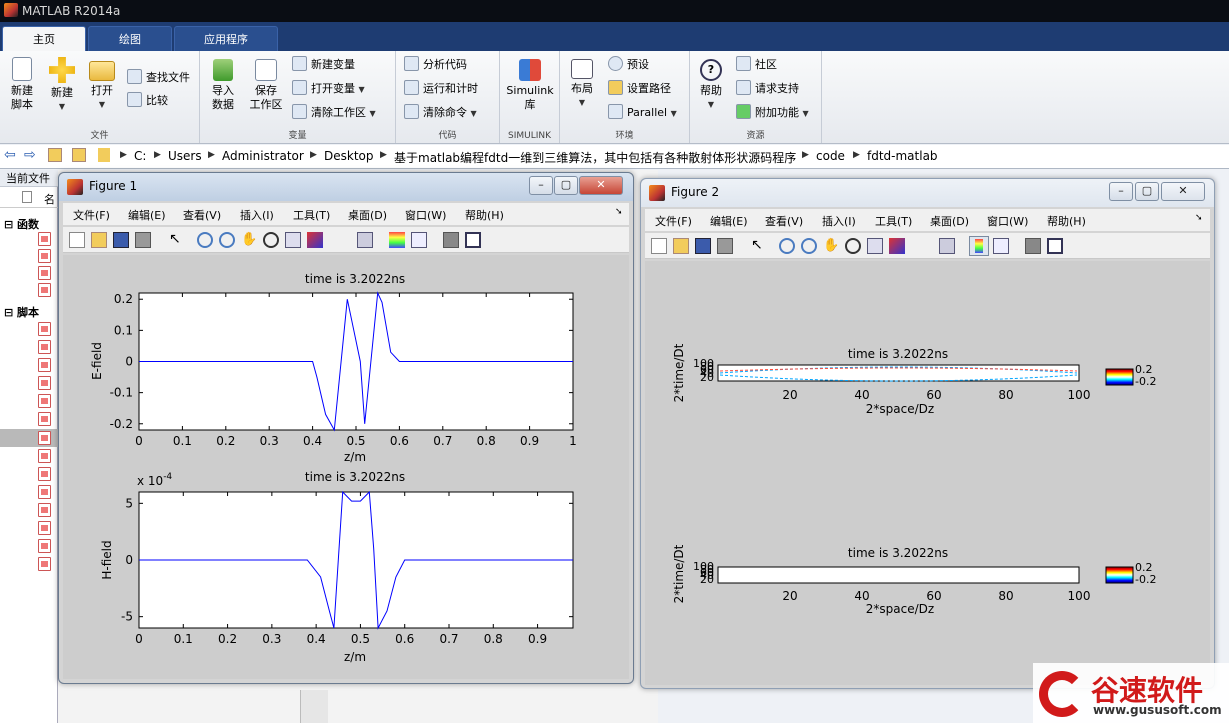 This screenshot has width=1229, height=723. Describe the element at coordinates (927, 193) in the screenshot. I see `figure2-titlebar: Figure 2 – ▢ ✕` at that location.